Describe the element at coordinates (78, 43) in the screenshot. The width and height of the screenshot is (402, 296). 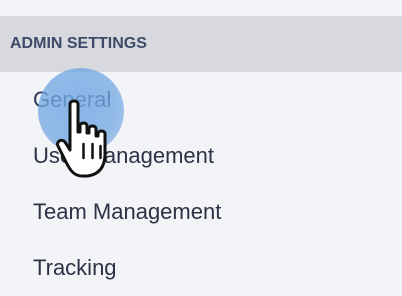
I see `section-header-label: ADMIN SETTINGS` at that location.